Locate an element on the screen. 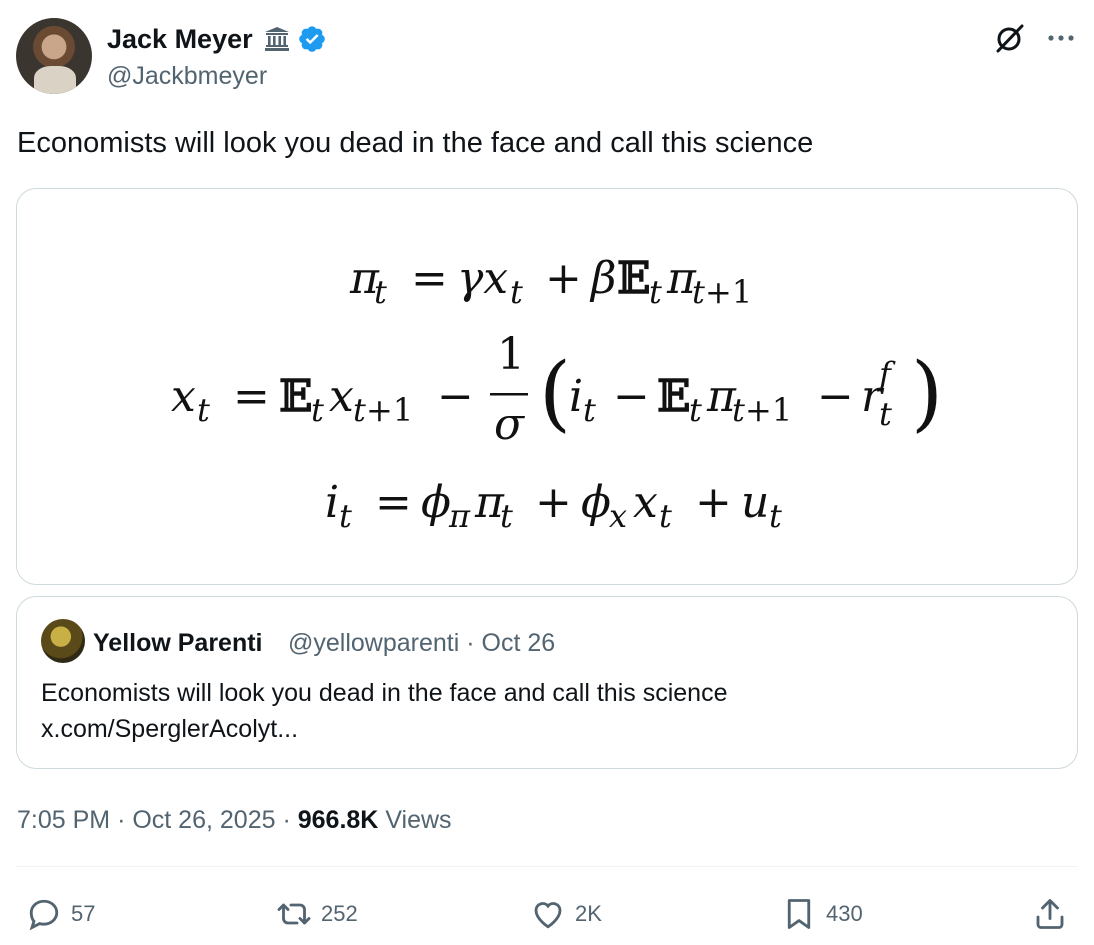 The image size is (1094, 945). repost-count: 252 is located at coordinates (339, 913).